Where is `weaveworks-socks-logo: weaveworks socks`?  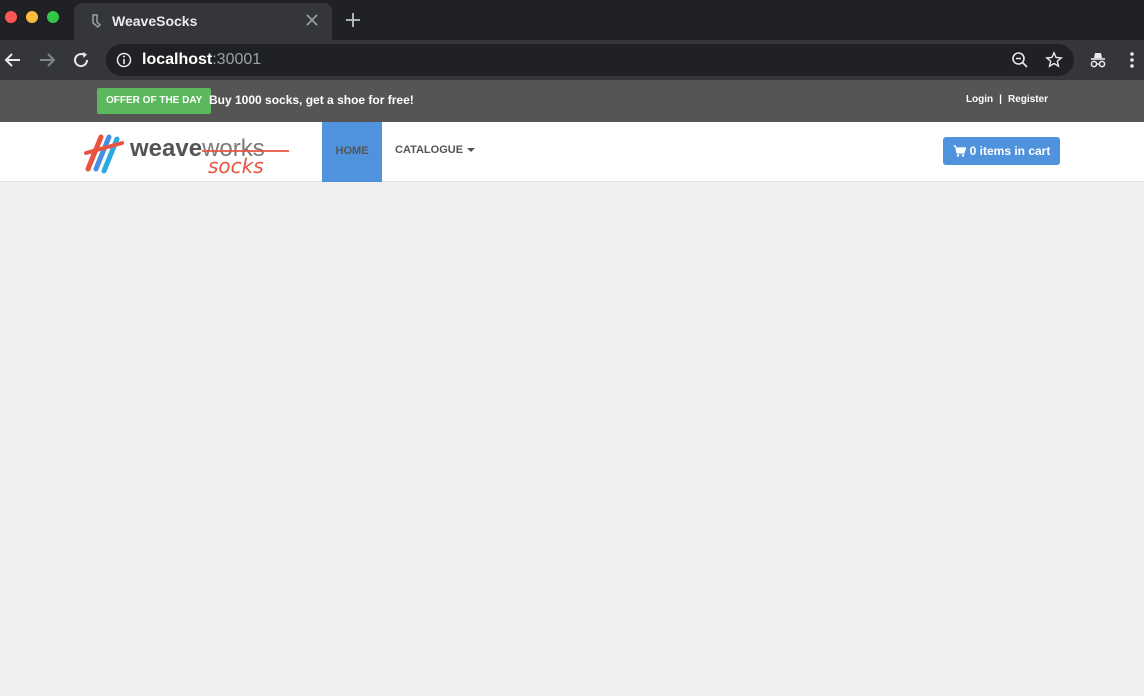
weaveworks-socks-logo: weaveworks socks is located at coordinates (189, 153).